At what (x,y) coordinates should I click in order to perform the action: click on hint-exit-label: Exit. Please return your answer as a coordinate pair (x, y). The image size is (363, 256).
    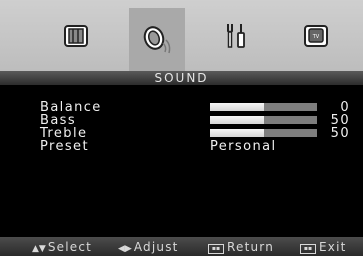
    Looking at the image, I should click on (333, 247).